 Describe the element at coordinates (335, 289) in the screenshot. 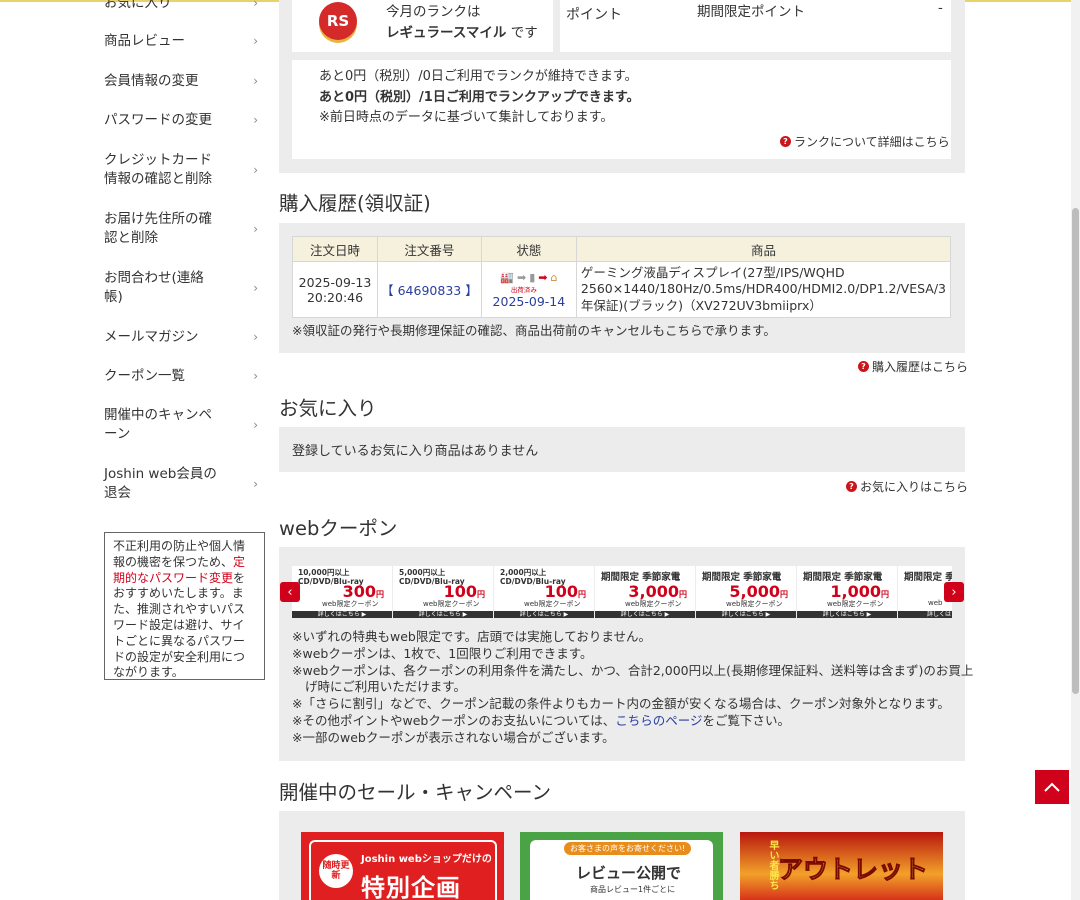

I see `order-datetime: 2025-09-13 20:20:46` at that location.